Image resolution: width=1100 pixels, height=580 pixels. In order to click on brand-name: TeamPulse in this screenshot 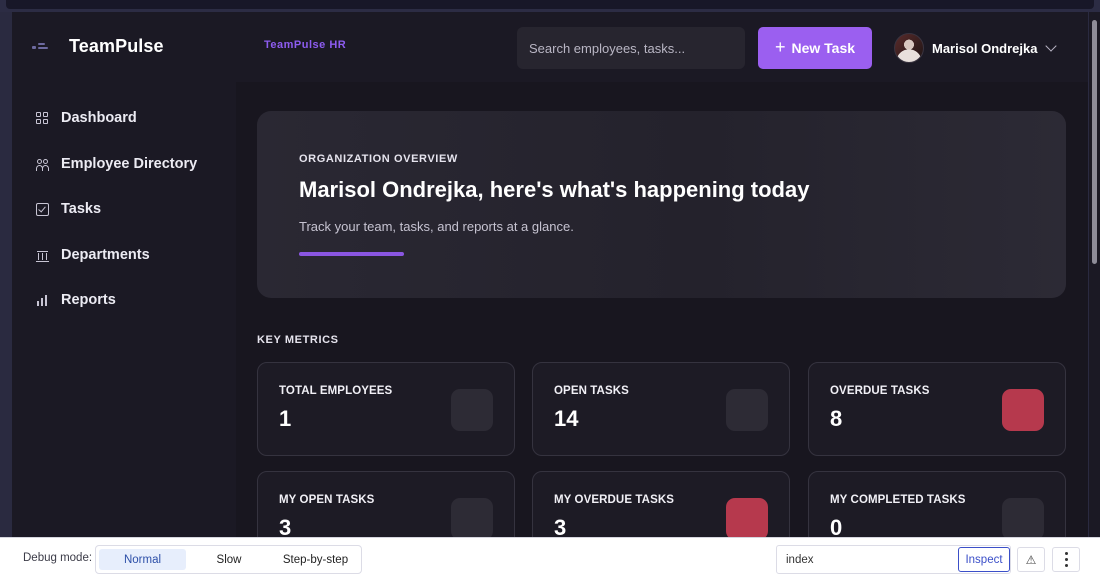, I will do `click(116, 46)`.